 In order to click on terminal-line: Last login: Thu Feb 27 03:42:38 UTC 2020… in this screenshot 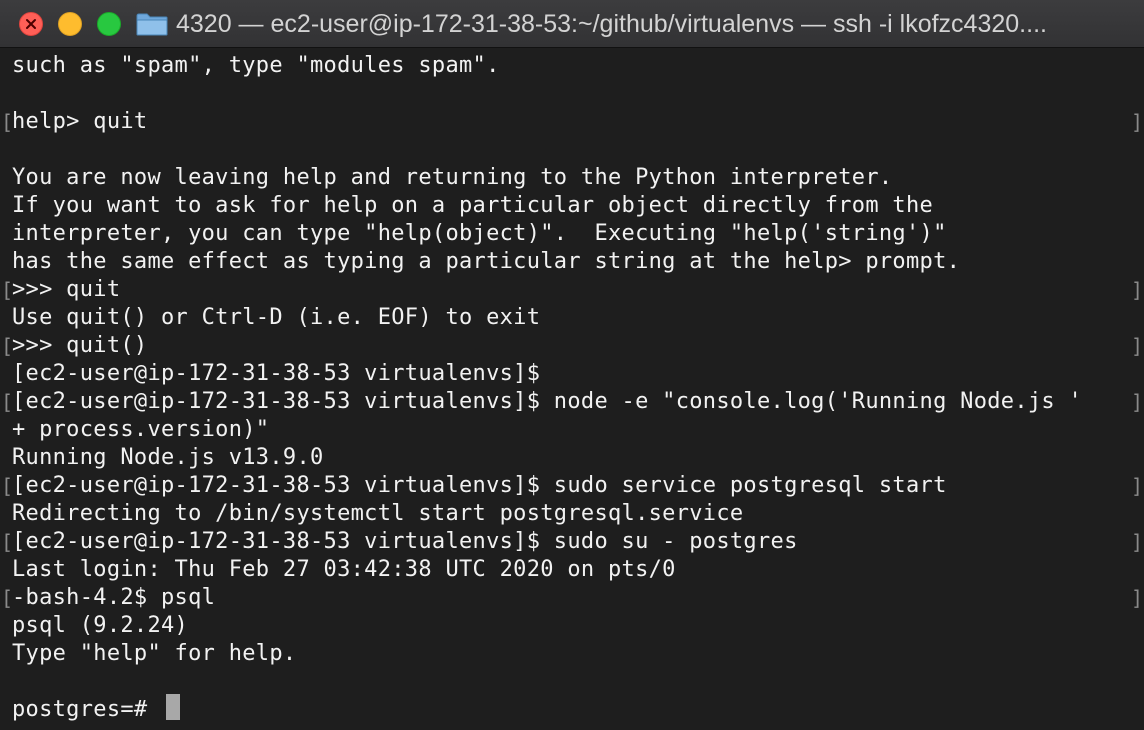, I will do `click(344, 569)`.